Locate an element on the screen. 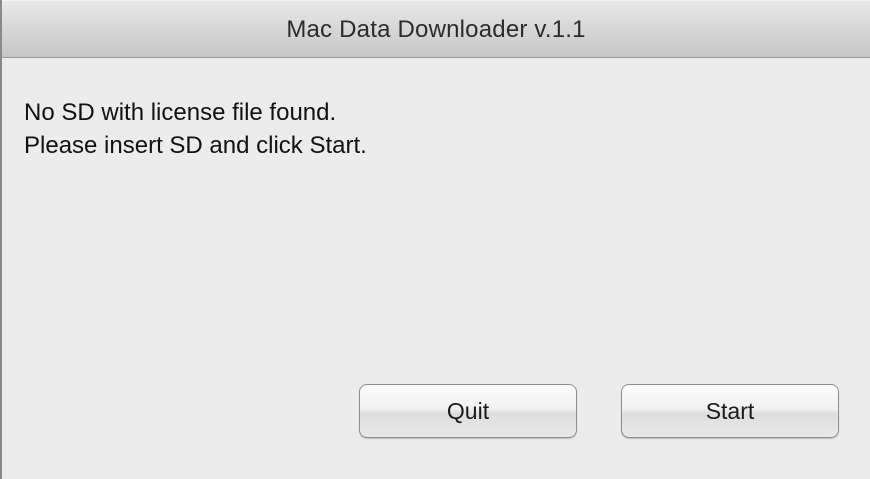  start-button: Start is located at coordinates (730, 411).